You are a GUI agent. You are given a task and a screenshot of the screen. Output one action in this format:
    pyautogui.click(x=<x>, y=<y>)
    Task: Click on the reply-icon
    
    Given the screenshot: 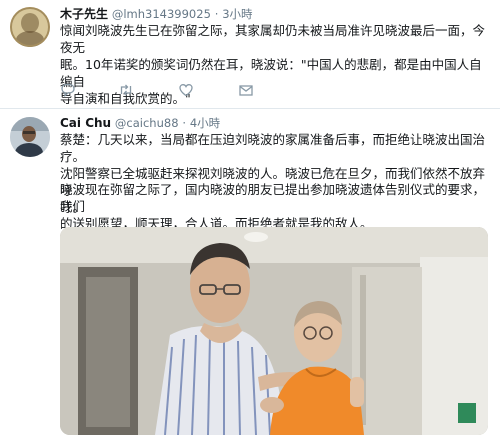 What is the action you would take?
    pyautogui.click(x=68, y=90)
    